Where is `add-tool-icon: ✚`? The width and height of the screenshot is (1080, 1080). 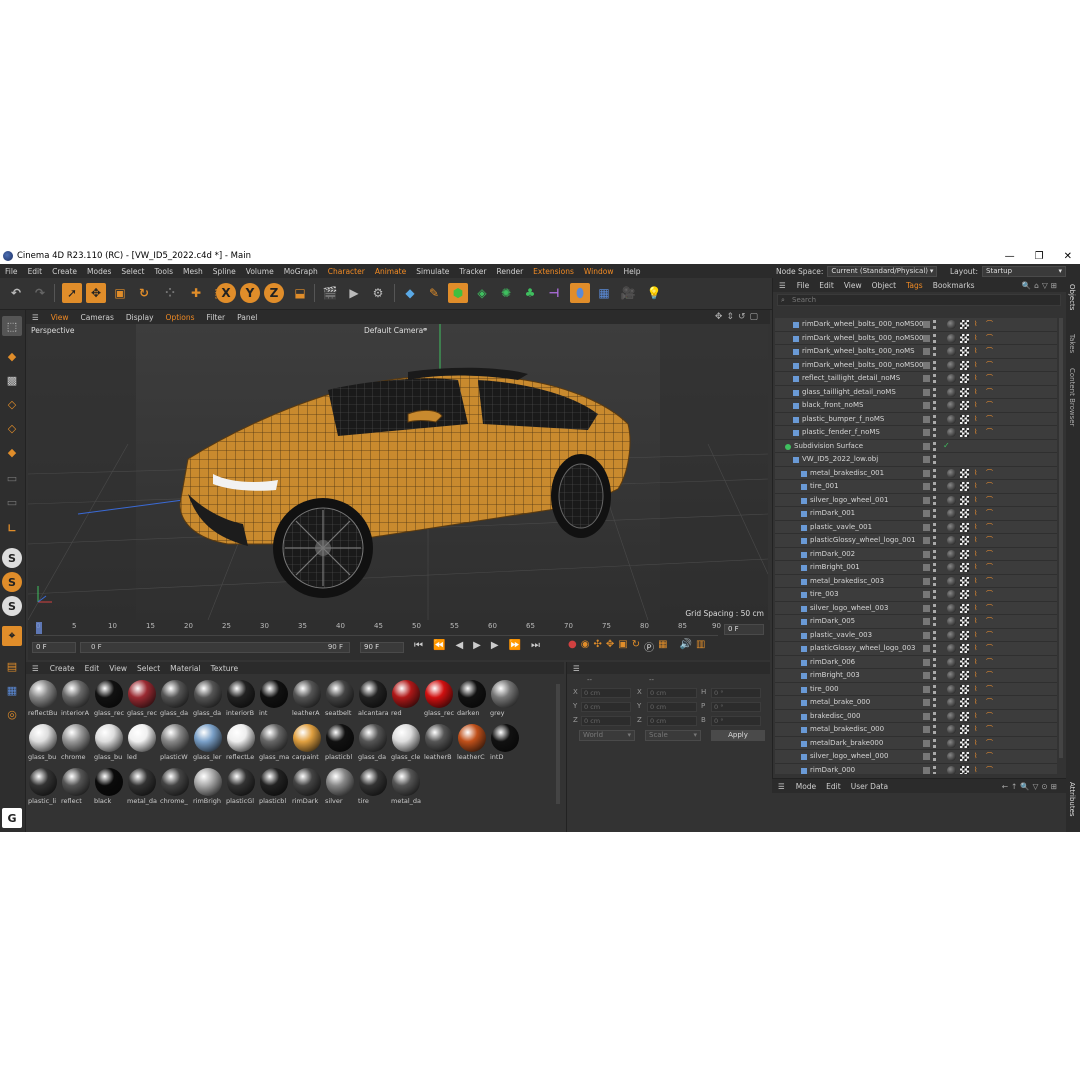
add-tool-icon: ✚ is located at coordinates (196, 293).